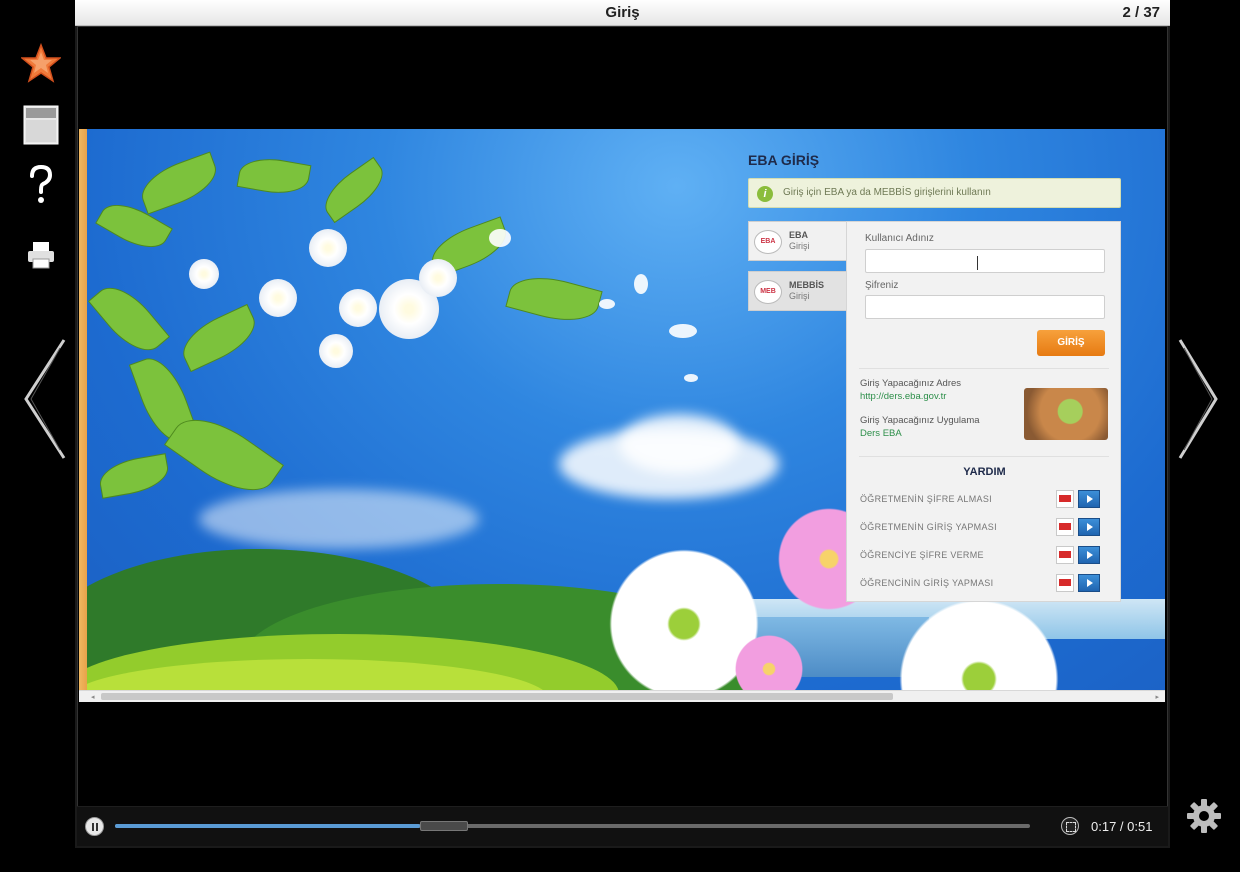 This screenshot has height=872, width=1240. What do you see at coordinates (799, 235) in the screenshot?
I see `tab-eba-label: EBA` at bounding box center [799, 235].